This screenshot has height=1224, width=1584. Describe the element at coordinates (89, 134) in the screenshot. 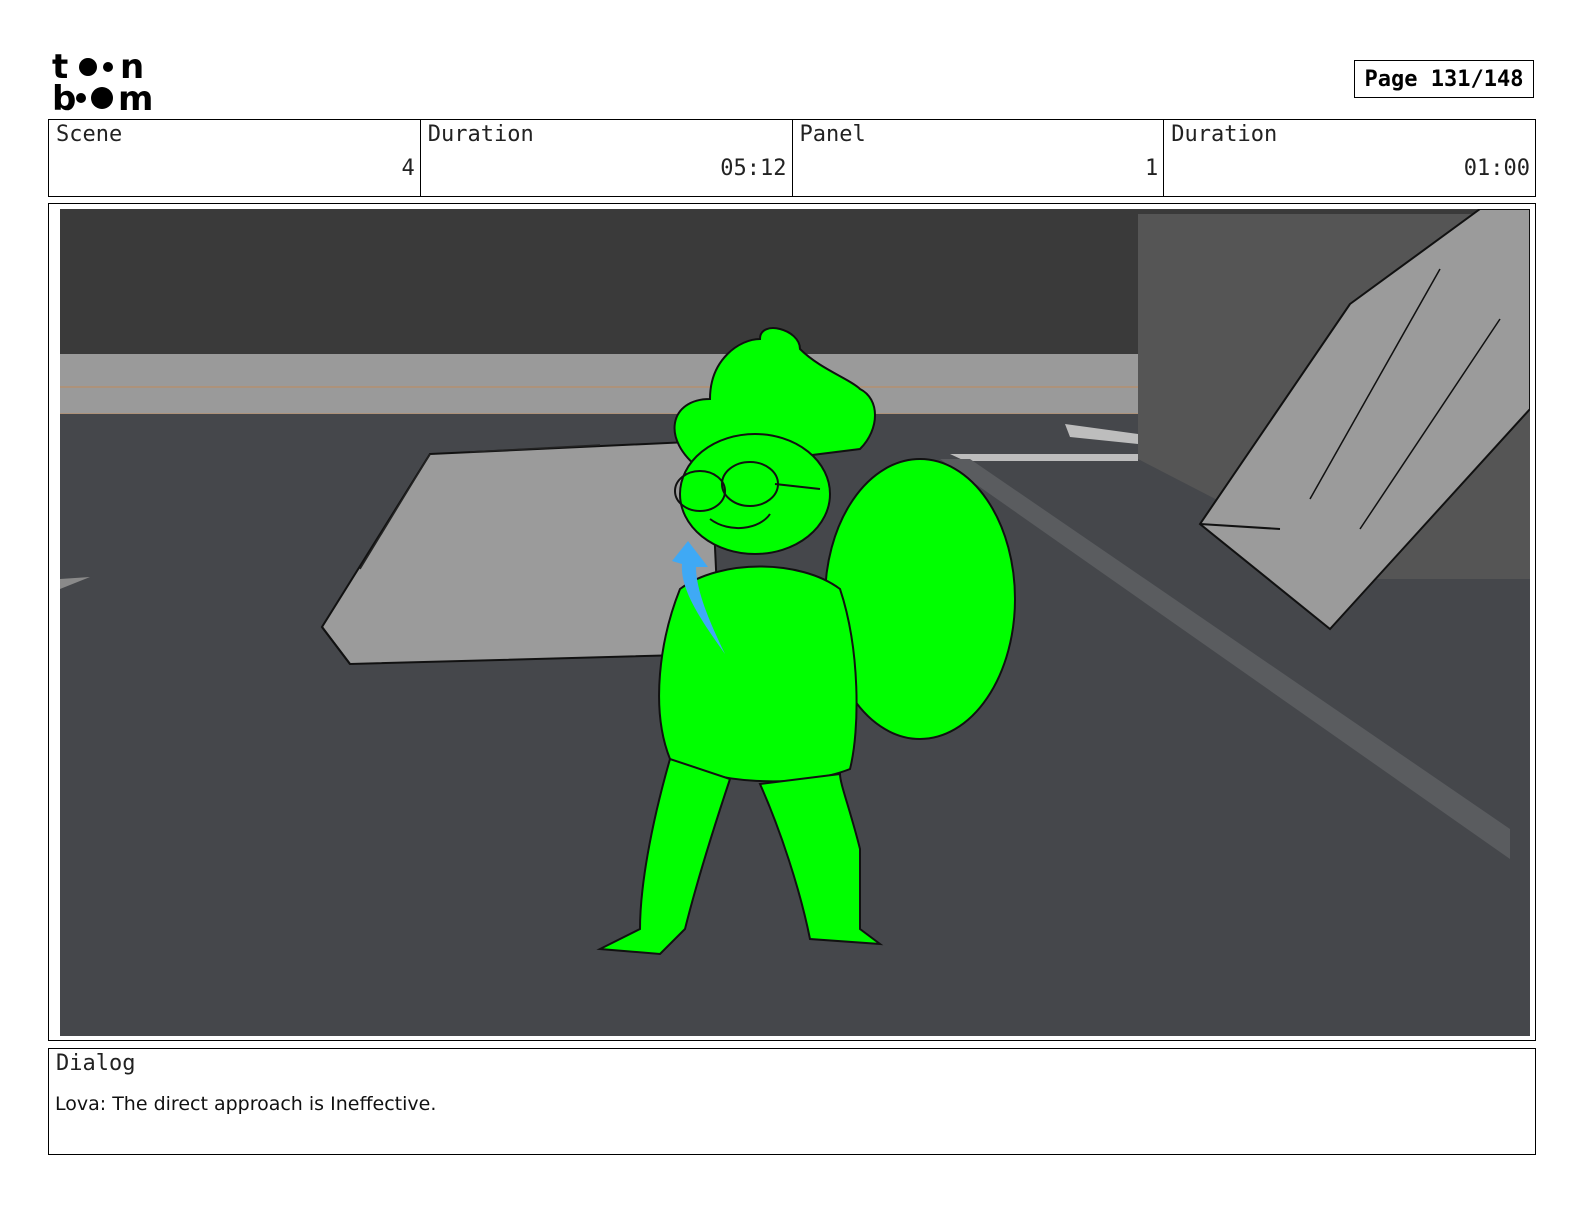

I see `scene-label: Scene` at that location.